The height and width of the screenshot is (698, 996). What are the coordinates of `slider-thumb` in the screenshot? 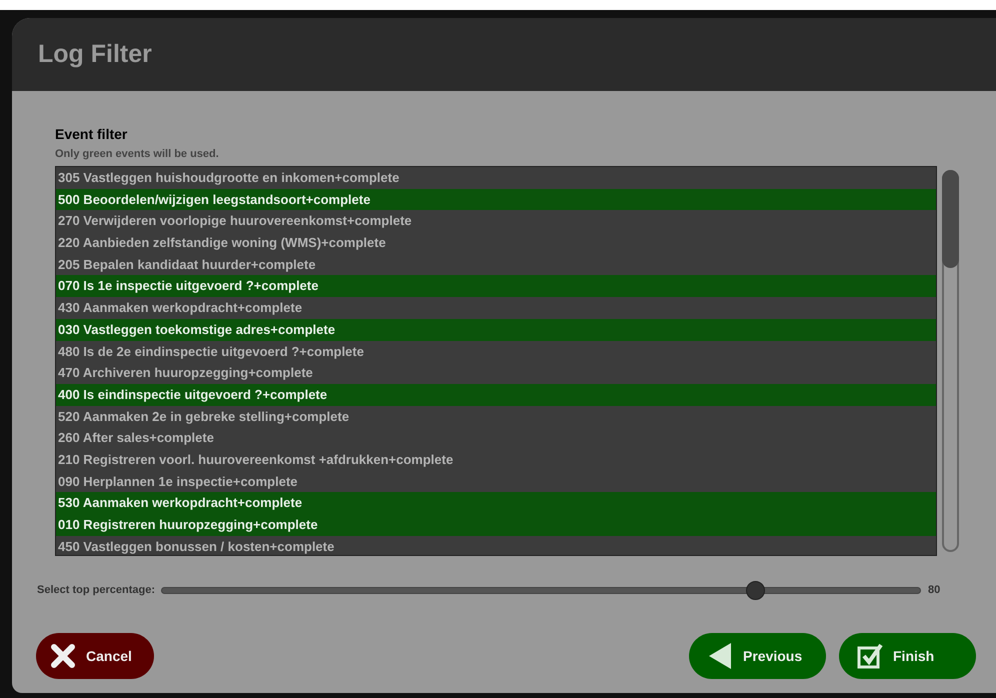 It's located at (756, 590).